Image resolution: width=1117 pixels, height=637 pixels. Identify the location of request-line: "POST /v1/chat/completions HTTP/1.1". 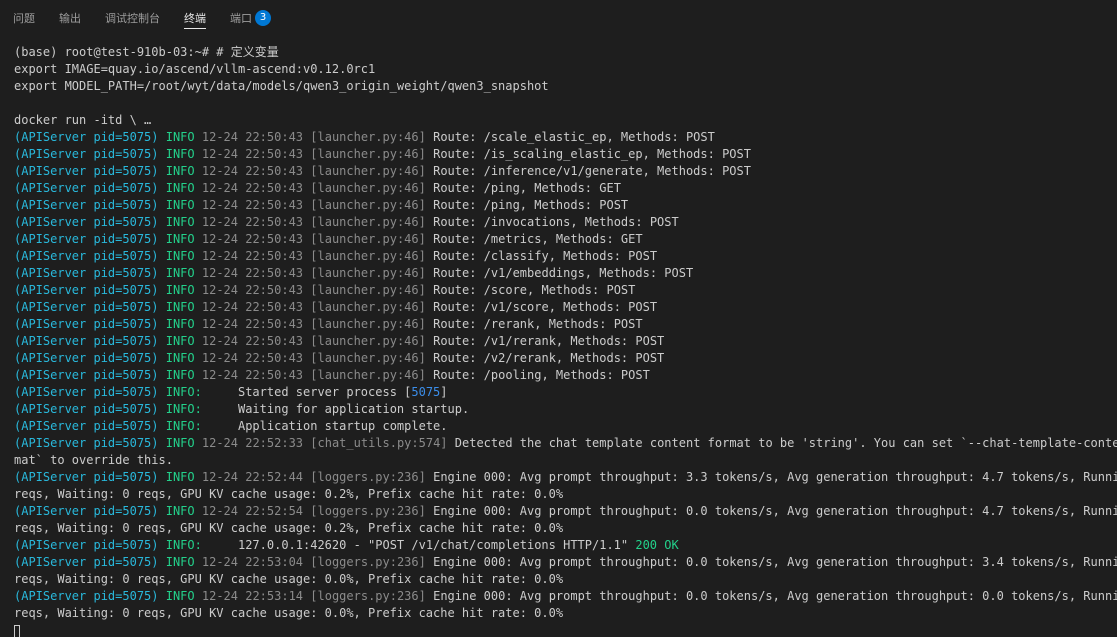
(498, 545).